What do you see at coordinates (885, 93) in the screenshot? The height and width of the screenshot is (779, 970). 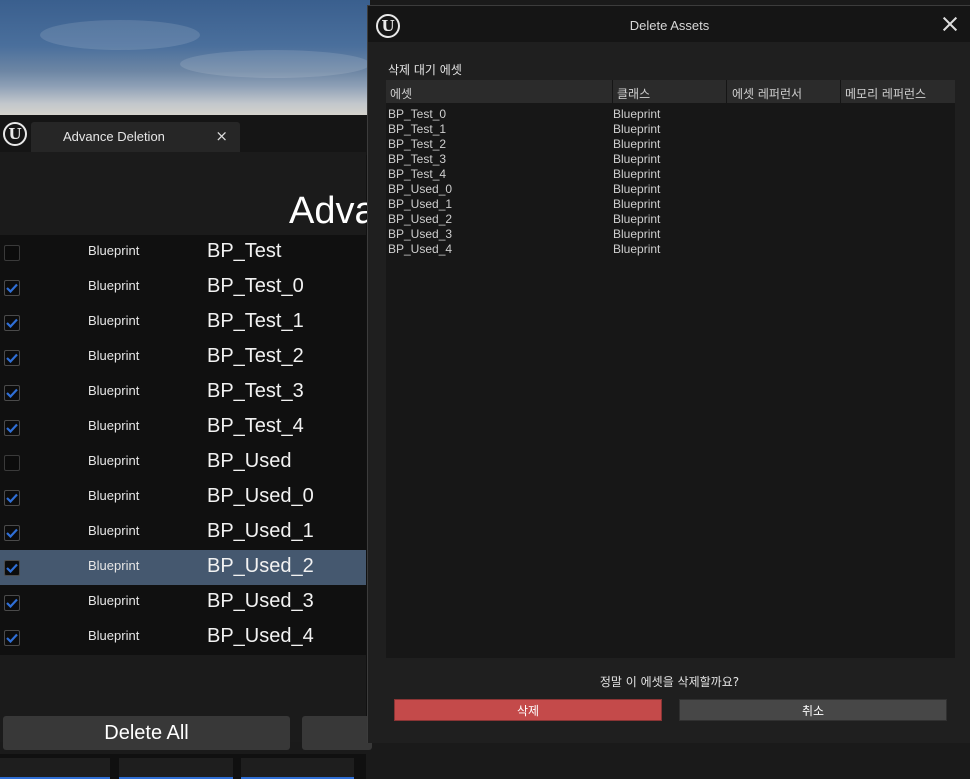 I see `column-header-memory-reference: 메모리 레퍼런스` at bounding box center [885, 93].